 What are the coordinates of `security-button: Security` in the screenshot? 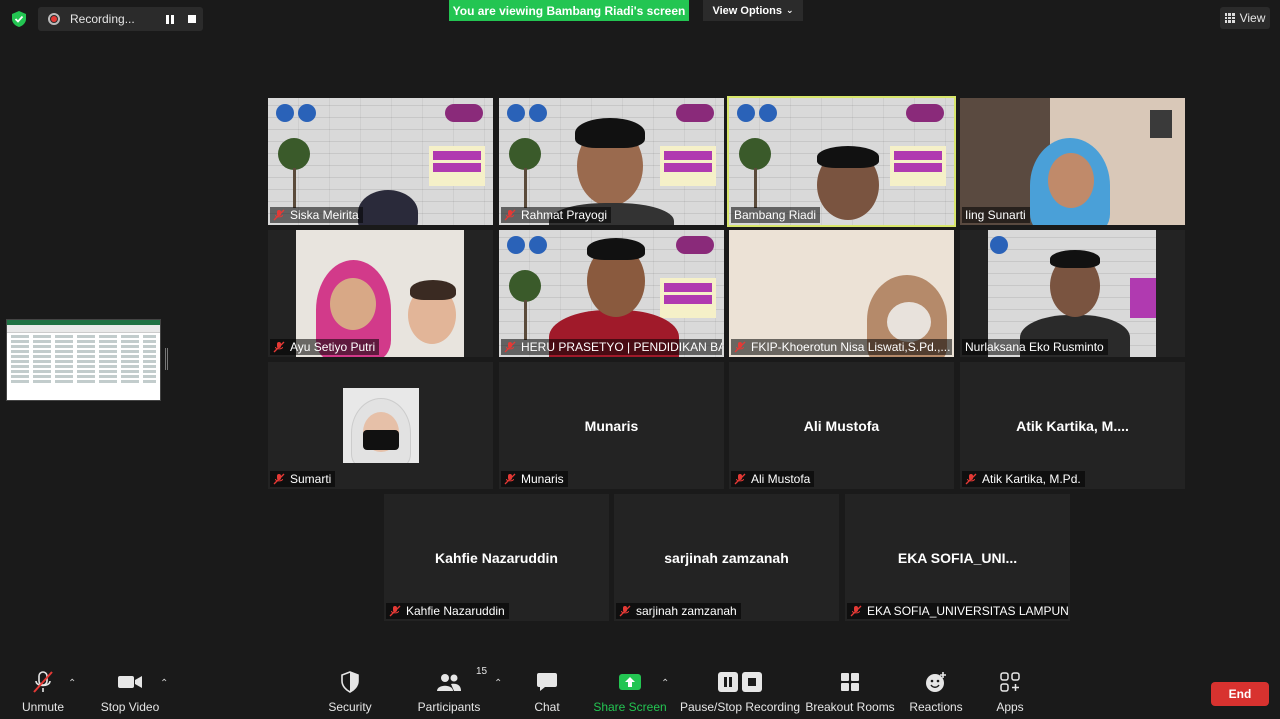 It's located at (350, 689).